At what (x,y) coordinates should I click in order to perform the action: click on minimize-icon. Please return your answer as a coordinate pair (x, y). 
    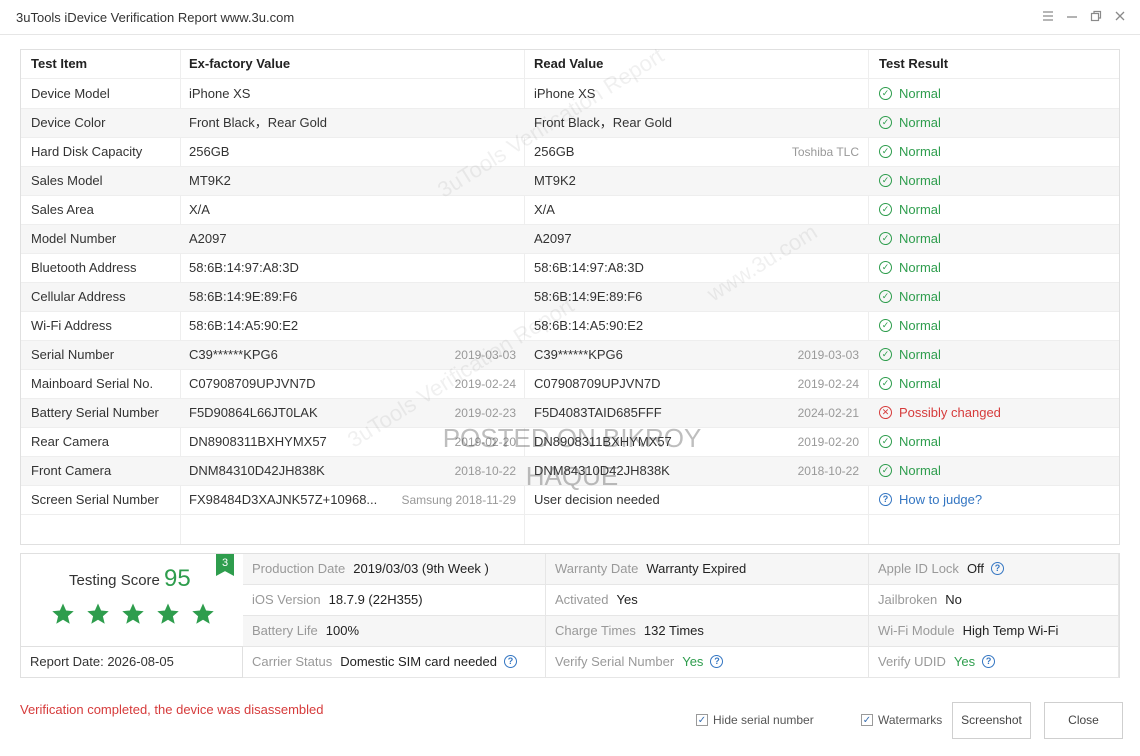
    Looking at the image, I should click on (1072, 17).